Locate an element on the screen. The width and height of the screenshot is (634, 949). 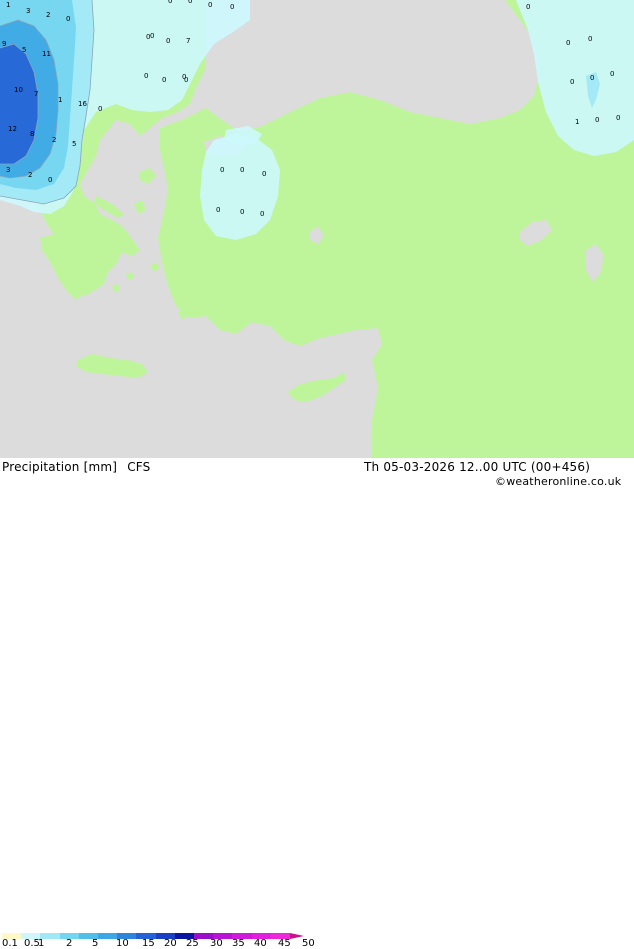
valid-datetime: Th 05-03-2026 12..00 UTC (00+456) is located at coordinates (477, 467).